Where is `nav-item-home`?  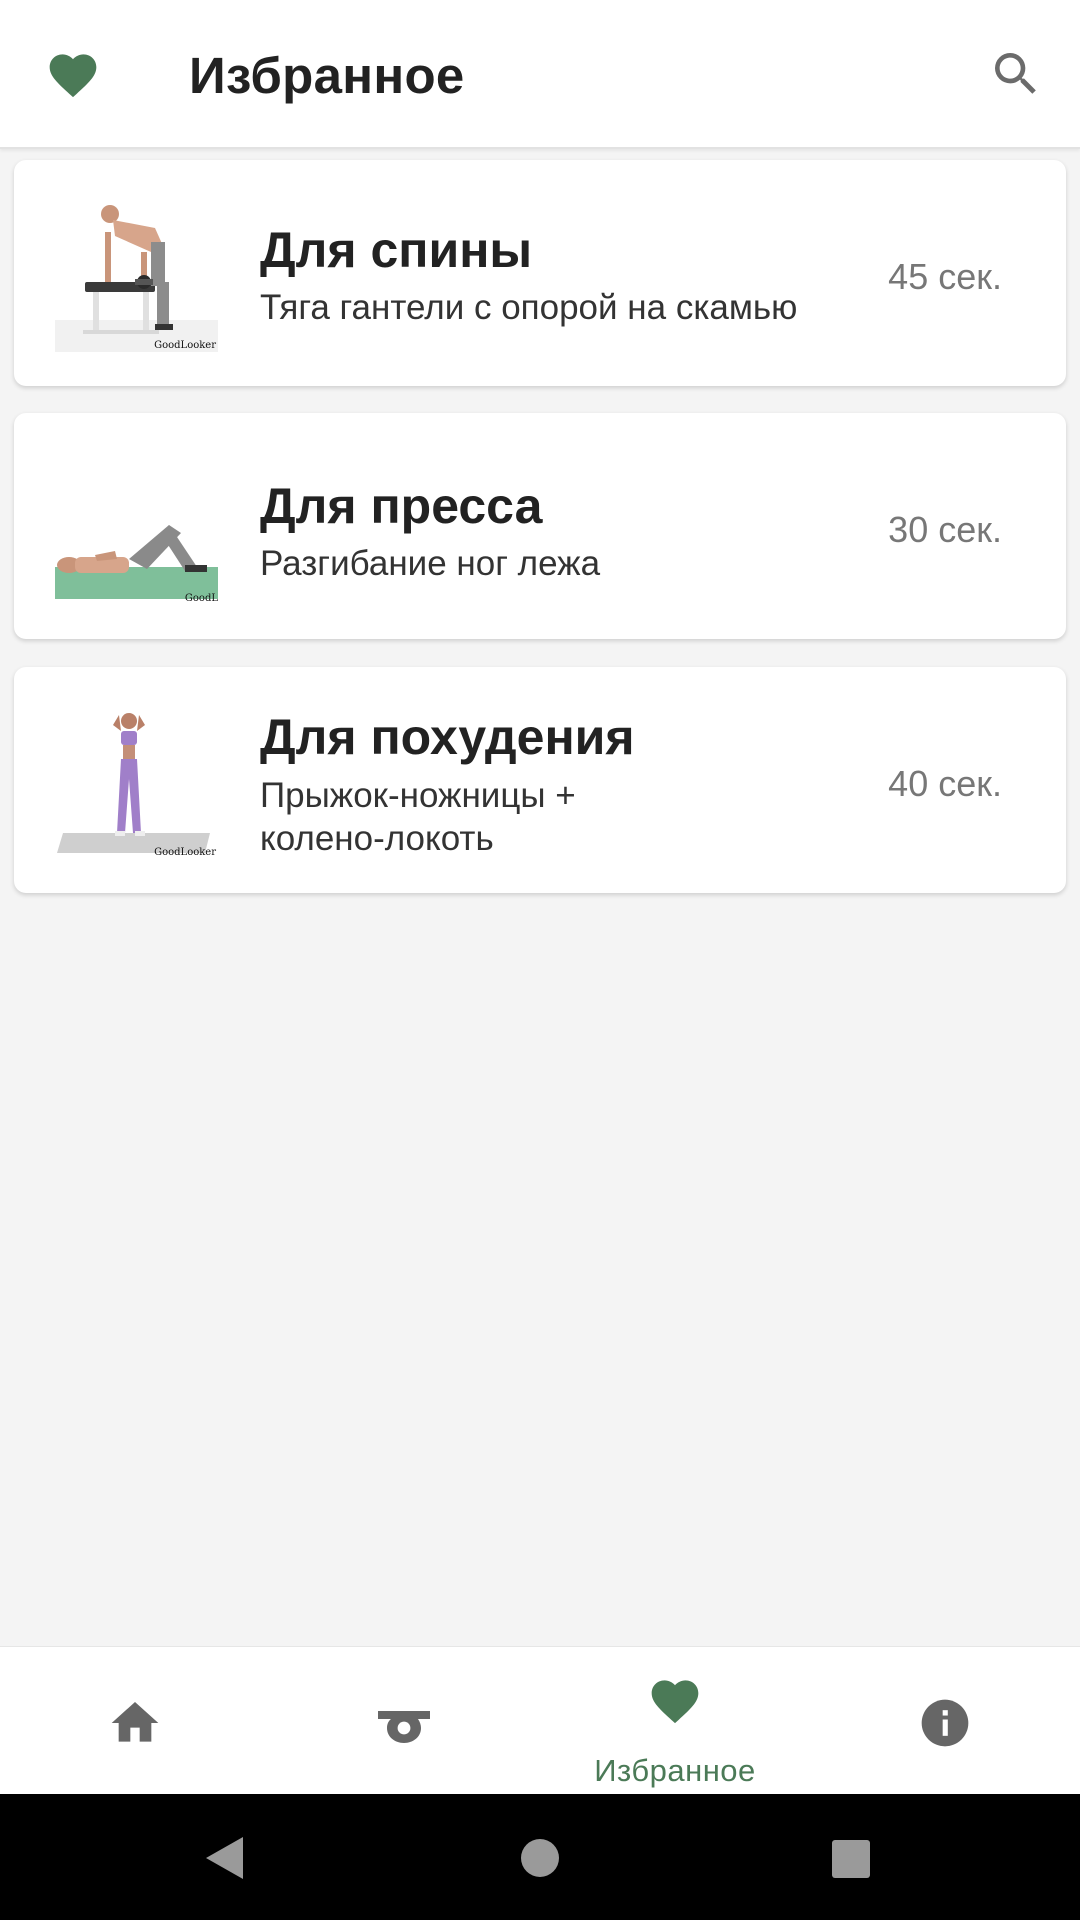
nav-item-home is located at coordinates (135, 1721).